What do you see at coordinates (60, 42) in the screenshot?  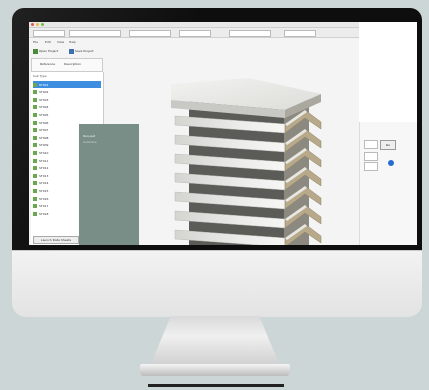 I see `menu-view: View` at bounding box center [60, 42].